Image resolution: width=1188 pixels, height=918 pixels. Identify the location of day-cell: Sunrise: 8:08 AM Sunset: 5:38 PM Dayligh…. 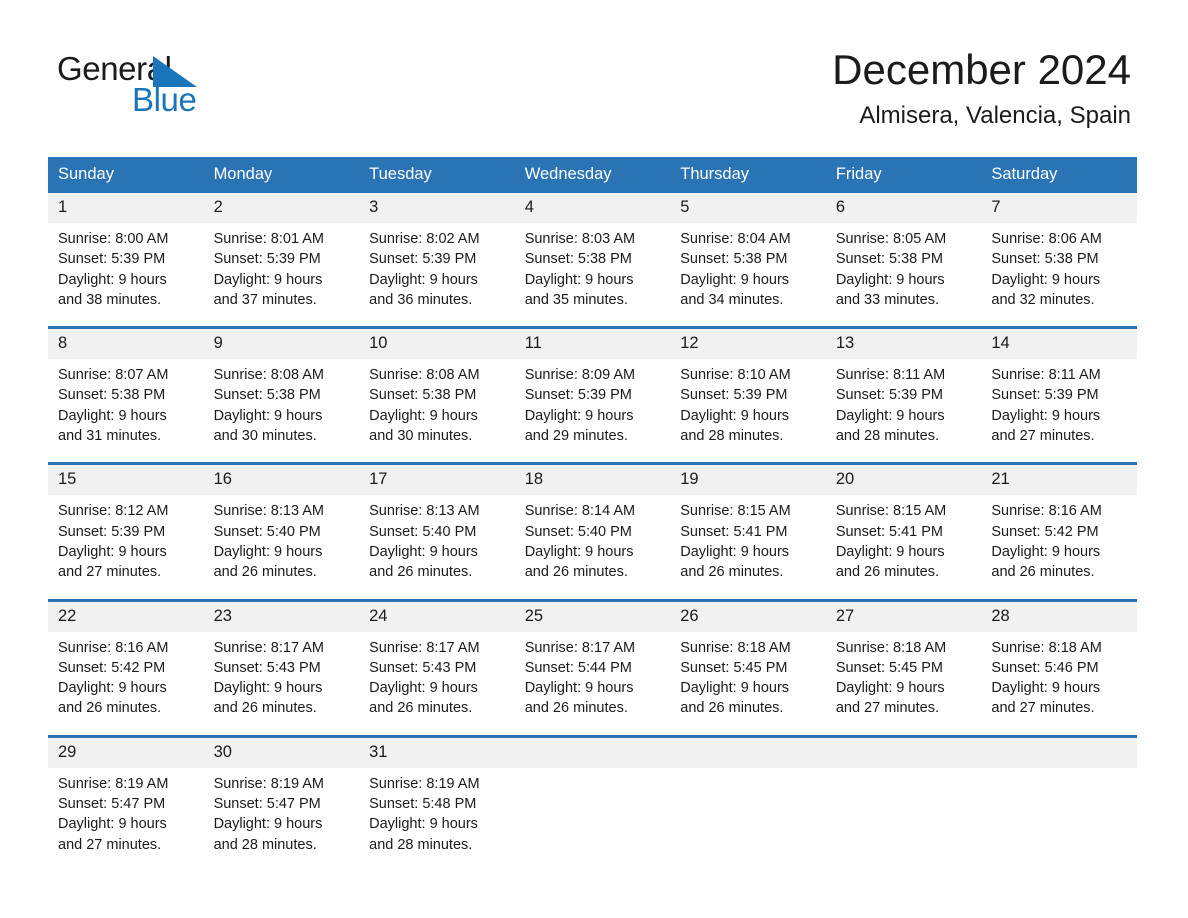
(281, 411).